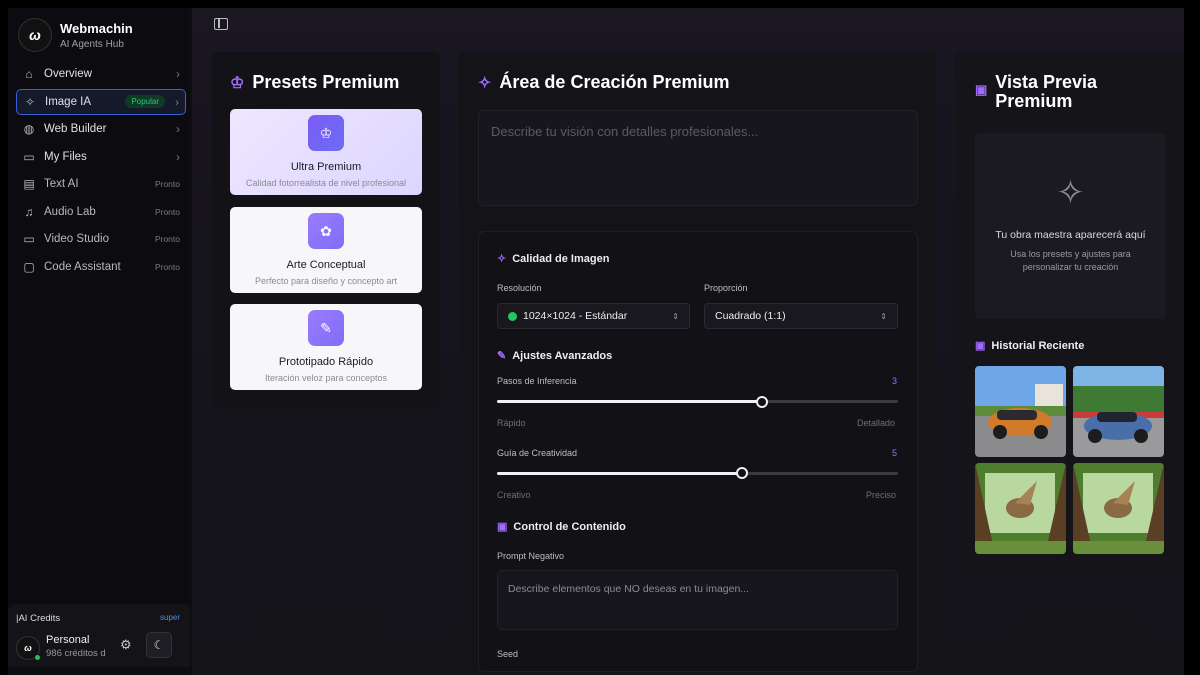 Image resolution: width=1200 pixels, height=675 pixels. What do you see at coordinates (35, 35) in the screenshot?
I see `logo-icon: ω` at bounding box center [35, 35].